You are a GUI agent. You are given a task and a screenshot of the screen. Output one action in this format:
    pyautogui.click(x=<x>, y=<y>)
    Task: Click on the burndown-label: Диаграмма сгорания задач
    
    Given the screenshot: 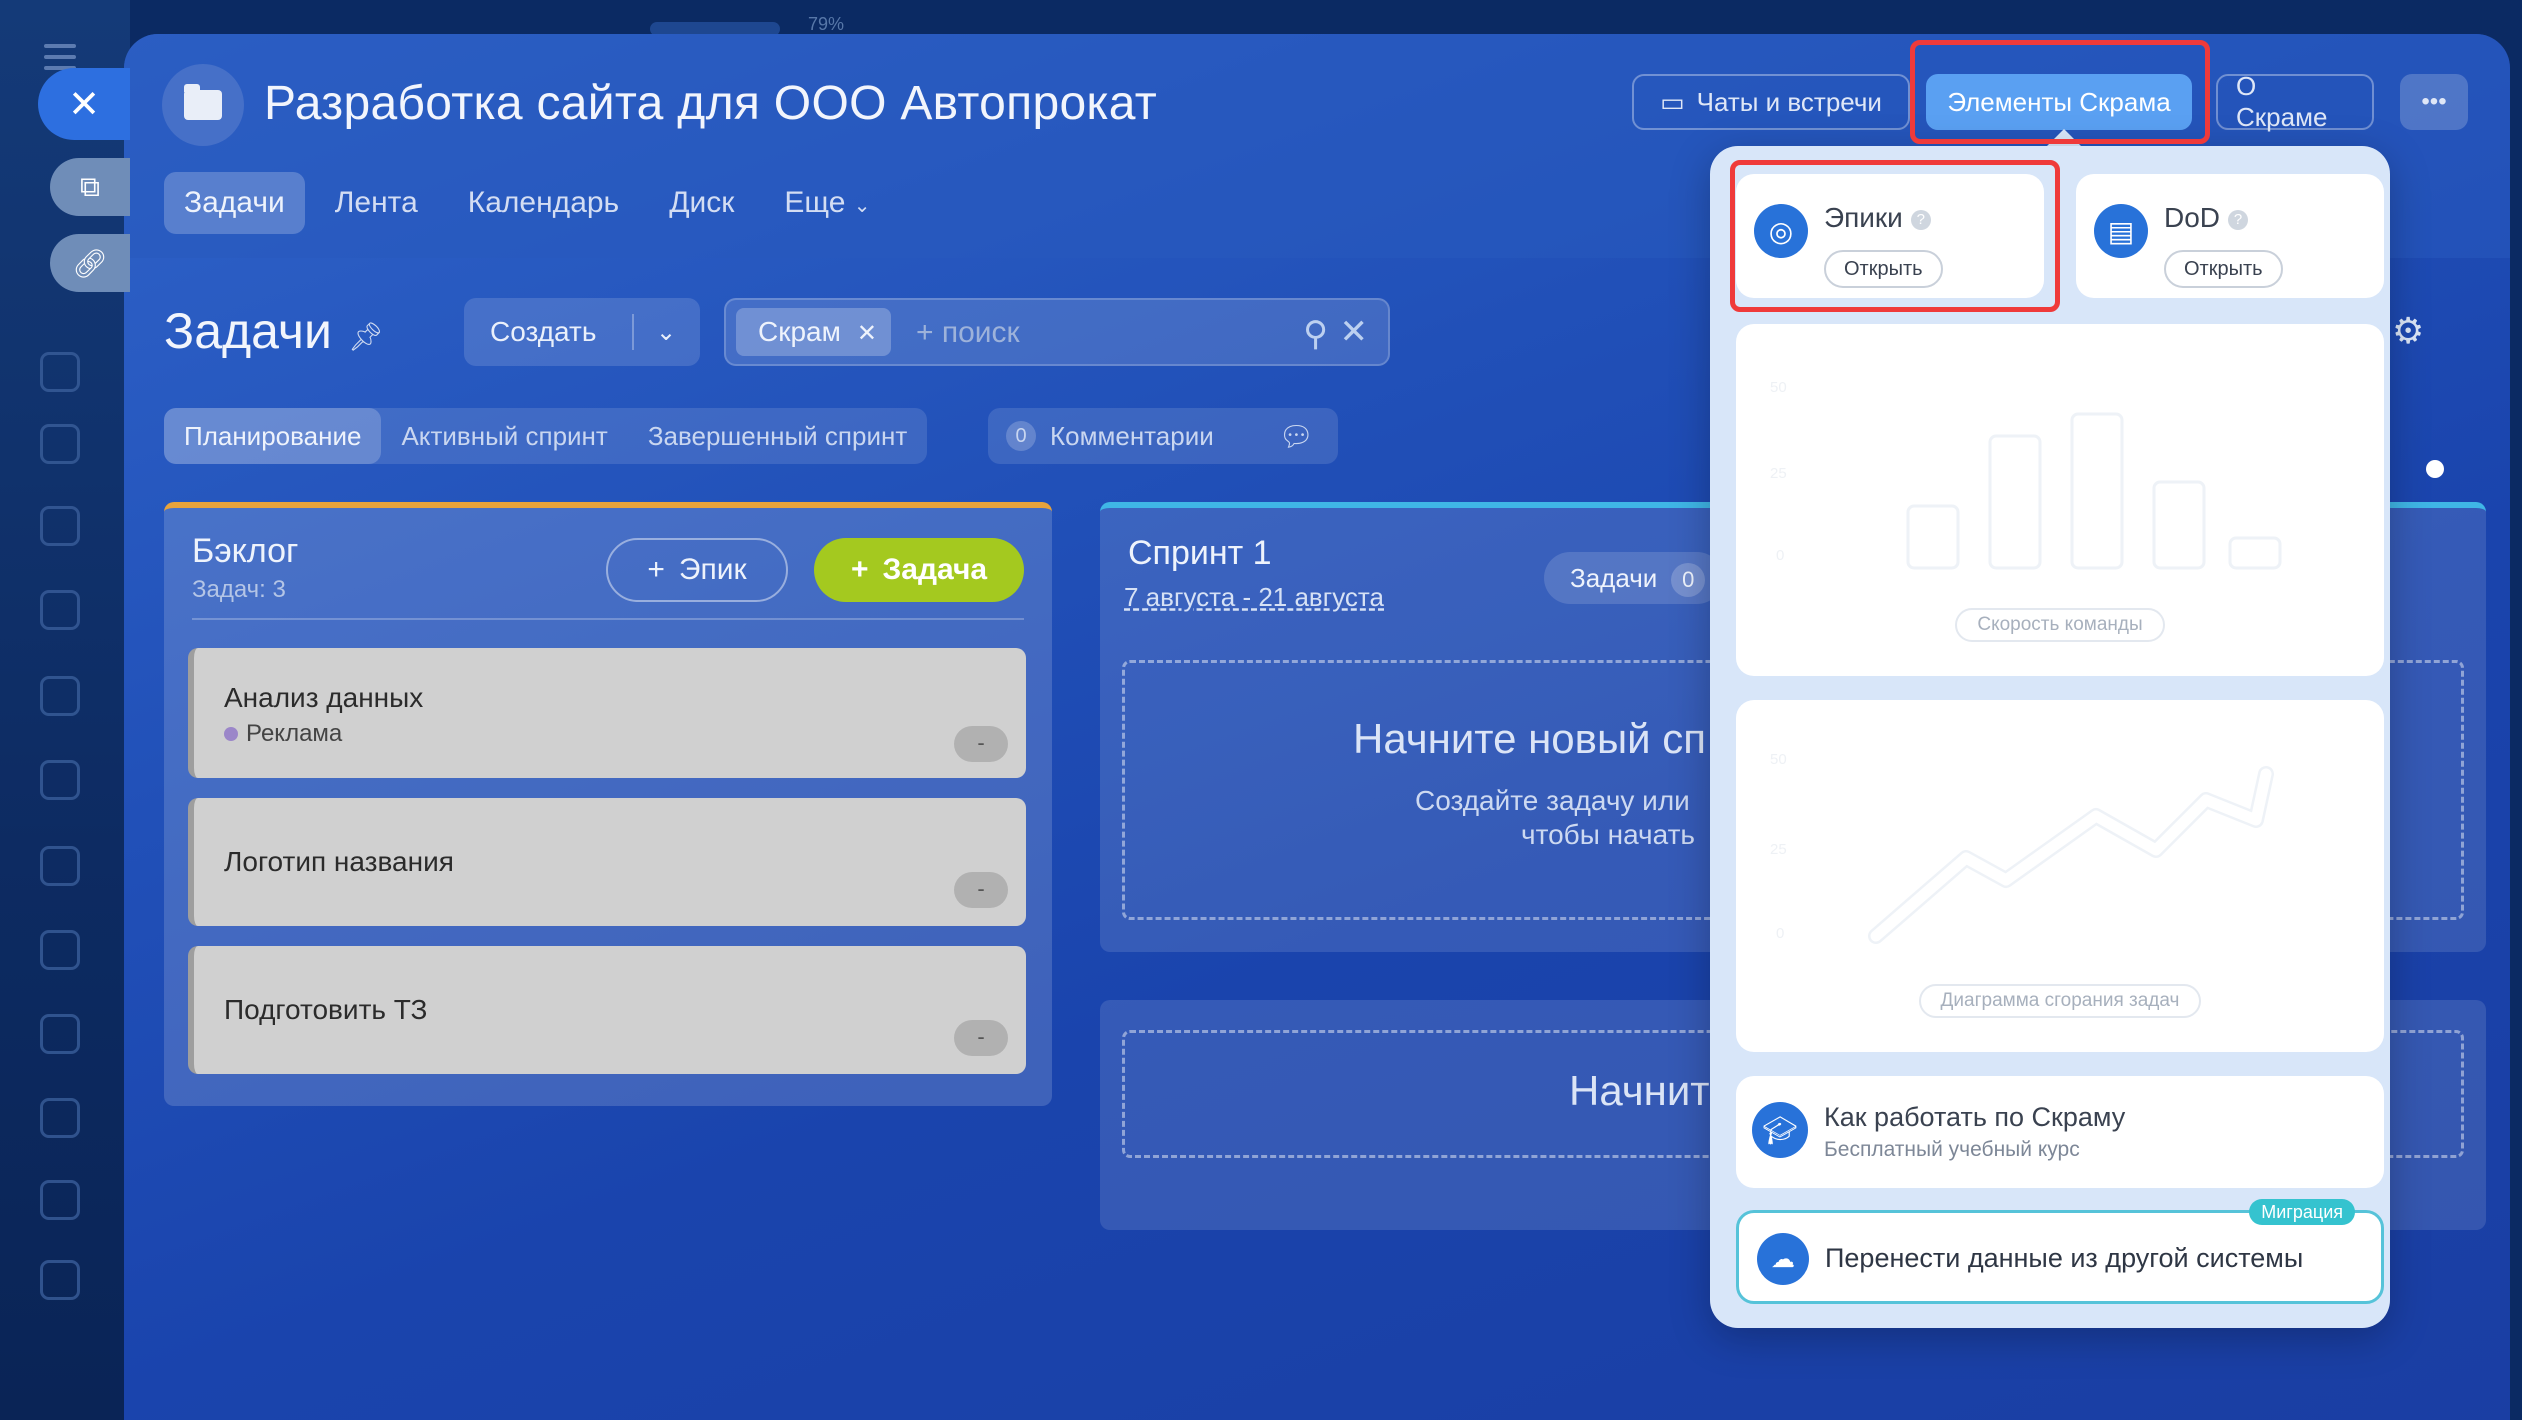 What is the action you would take?
    pyautogui.click(x=2060, y=1001)
    